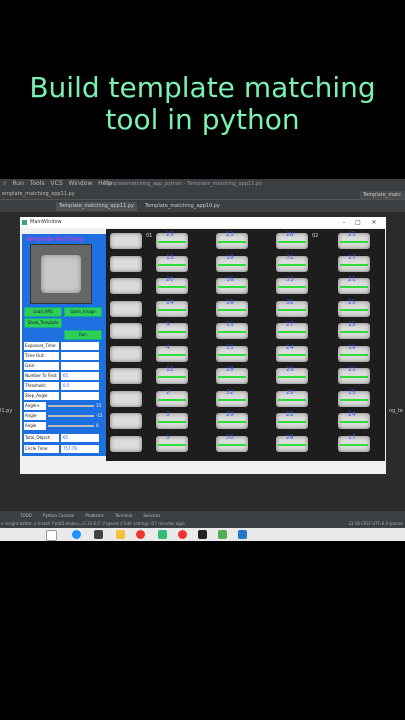 Image resolution: width=405 pixels, height=720 pixels. Describe the element at coordinates (41, 356) in the screenshot. I see `field-label: Time Out:` at that location.